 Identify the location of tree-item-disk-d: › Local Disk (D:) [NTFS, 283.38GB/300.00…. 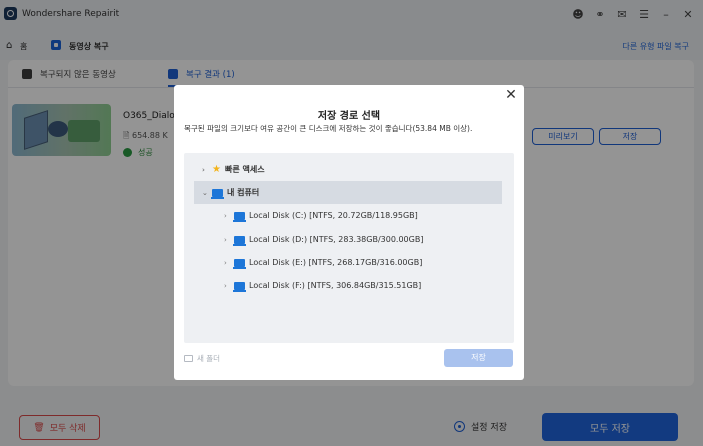
(324, 240).